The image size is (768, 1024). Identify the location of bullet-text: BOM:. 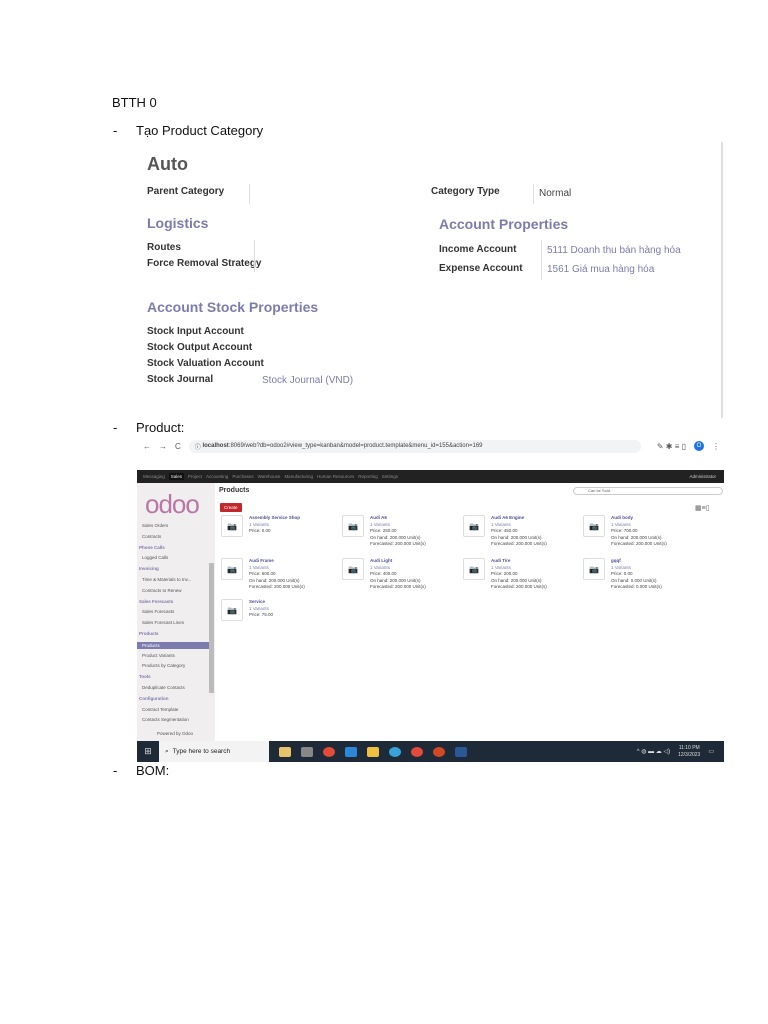
(153, 770).